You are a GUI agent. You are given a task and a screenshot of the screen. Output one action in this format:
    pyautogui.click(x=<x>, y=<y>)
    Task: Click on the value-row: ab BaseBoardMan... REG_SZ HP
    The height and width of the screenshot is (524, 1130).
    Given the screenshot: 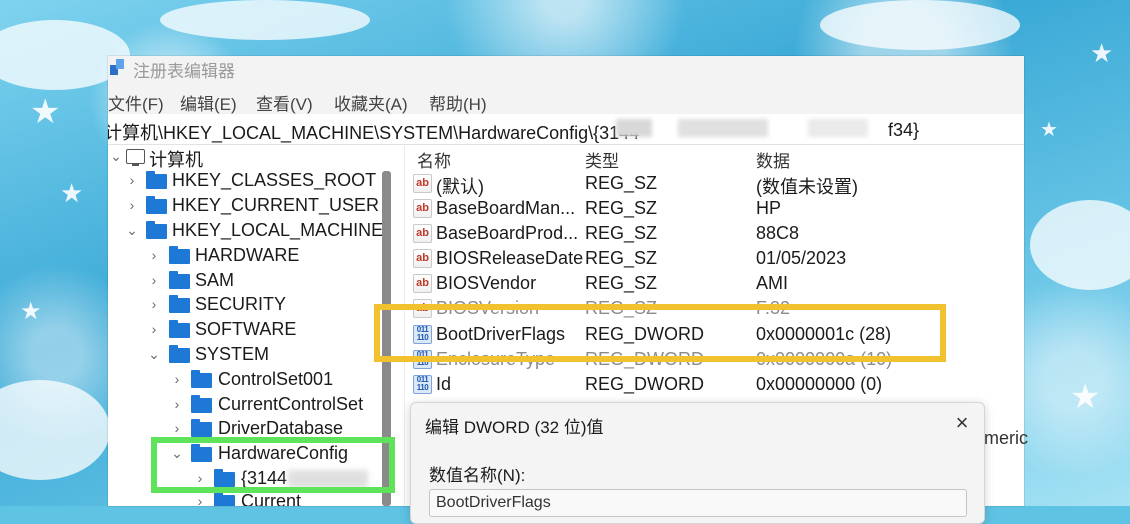 What is the action you would take?
    pyautogui.click(x=714, y=208)
    